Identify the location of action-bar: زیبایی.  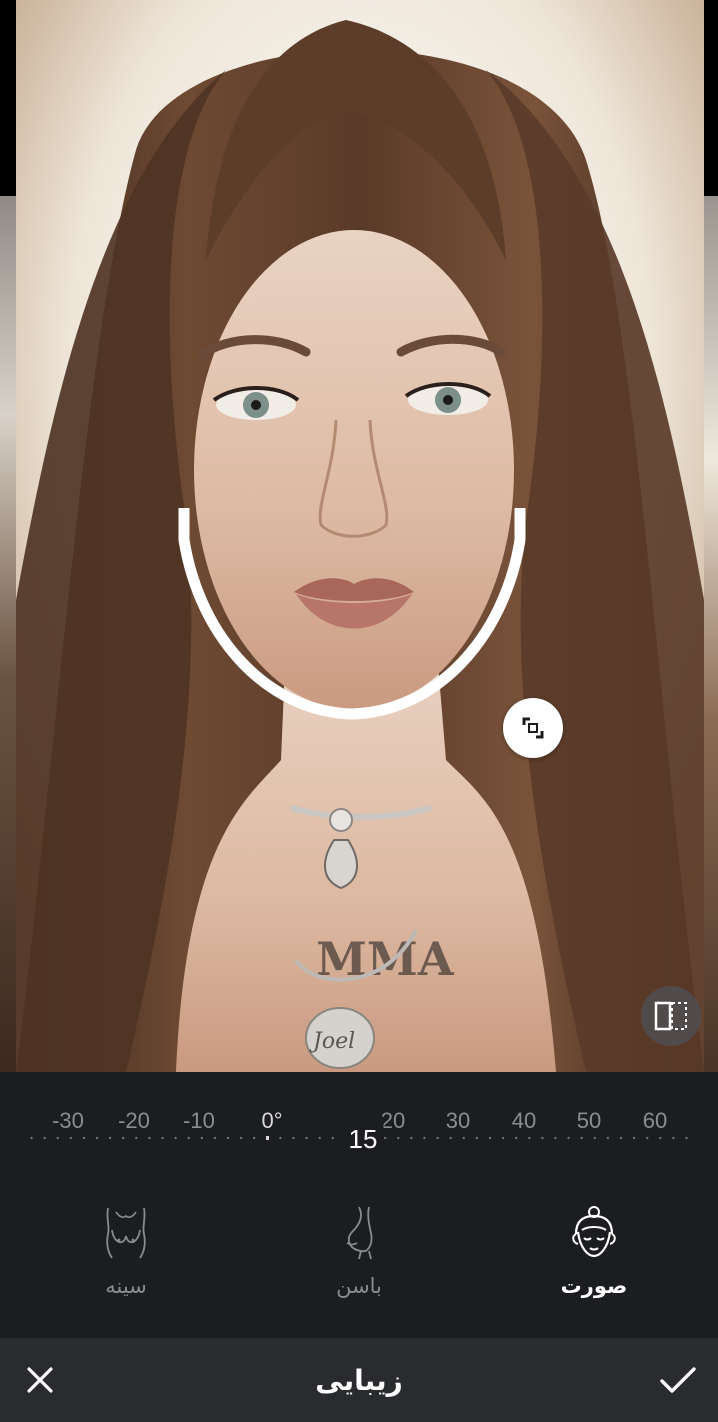
(359, 1380).